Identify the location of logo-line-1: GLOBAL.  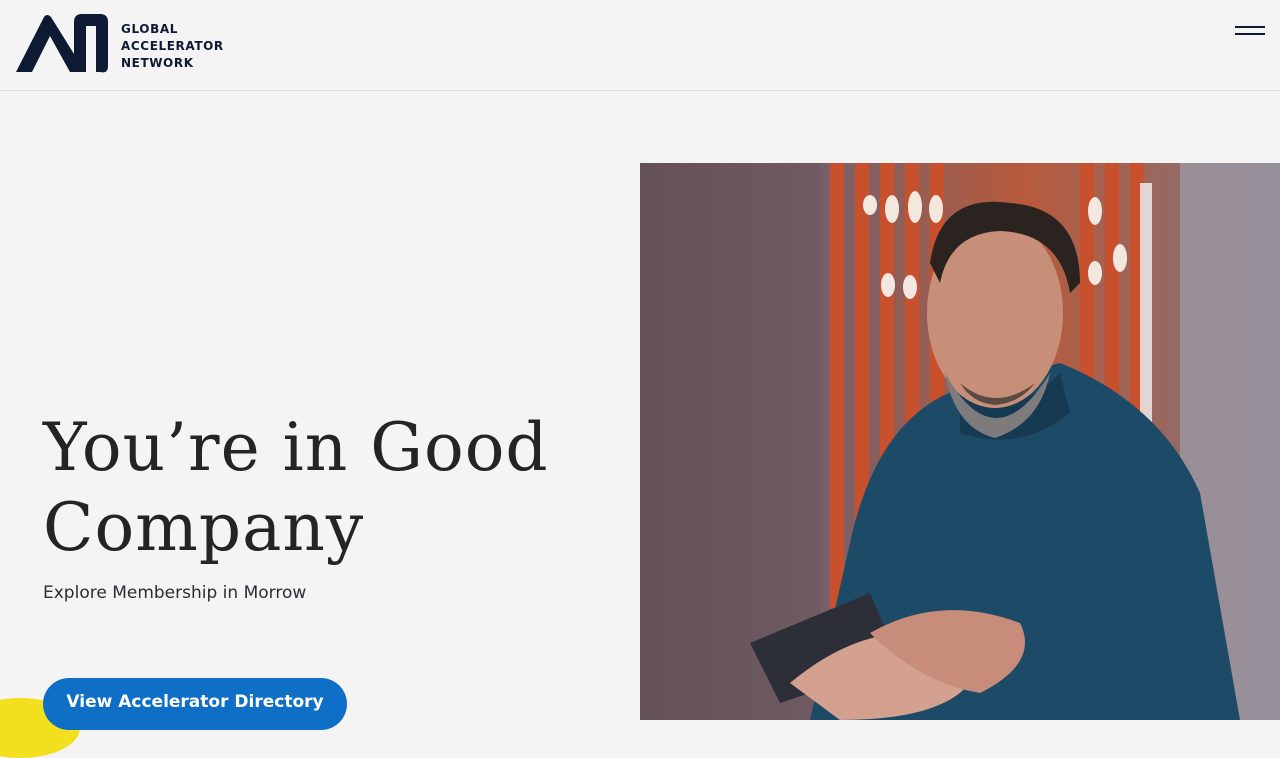
(149, 29).